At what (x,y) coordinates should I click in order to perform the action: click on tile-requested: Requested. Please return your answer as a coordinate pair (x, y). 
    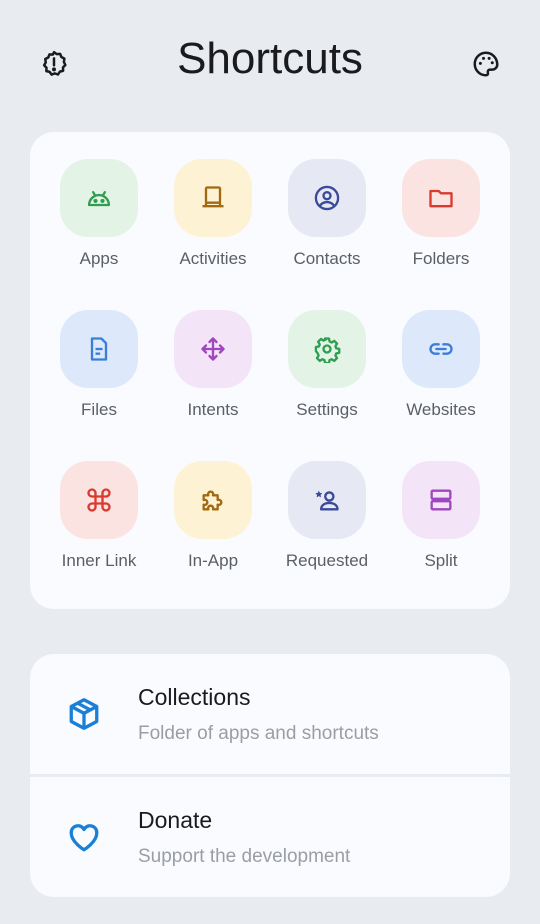
    Looking at the image, I should click on (327, 516).